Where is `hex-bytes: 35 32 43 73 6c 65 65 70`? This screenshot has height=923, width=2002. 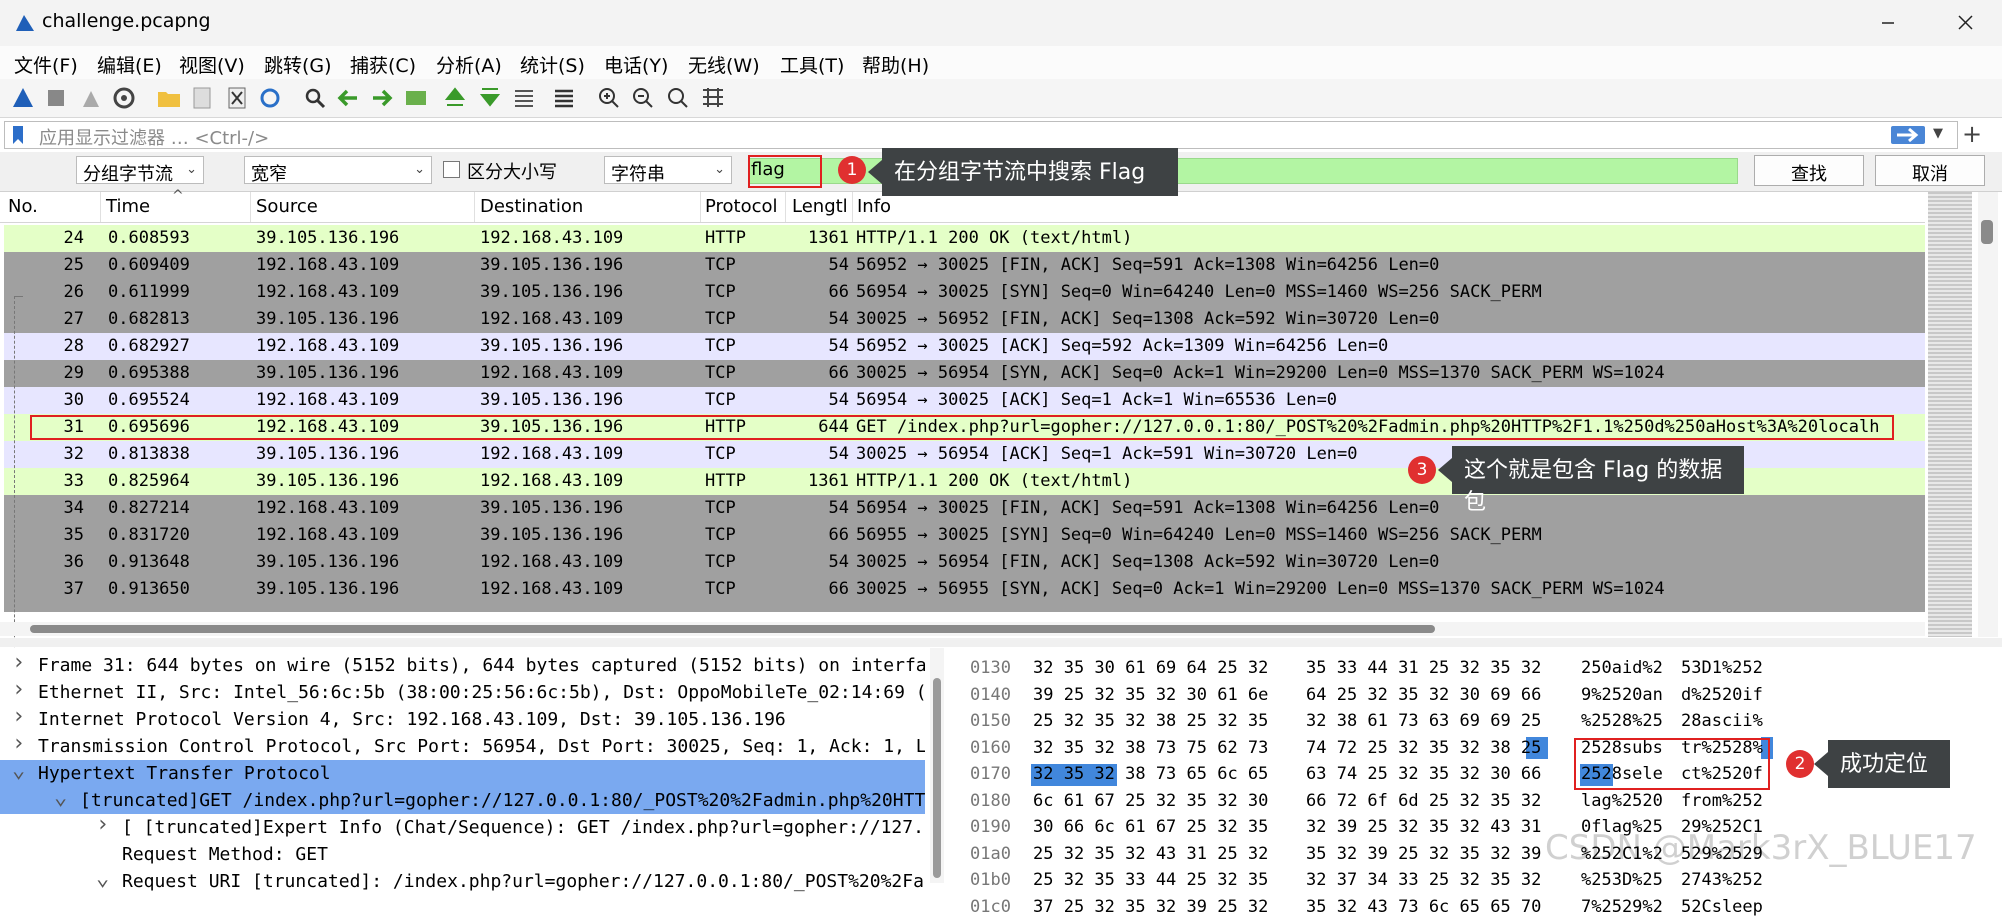 hex-bytes: 35 32 43 73 6c 65 65 70 is located at coordinates (1424, 906).